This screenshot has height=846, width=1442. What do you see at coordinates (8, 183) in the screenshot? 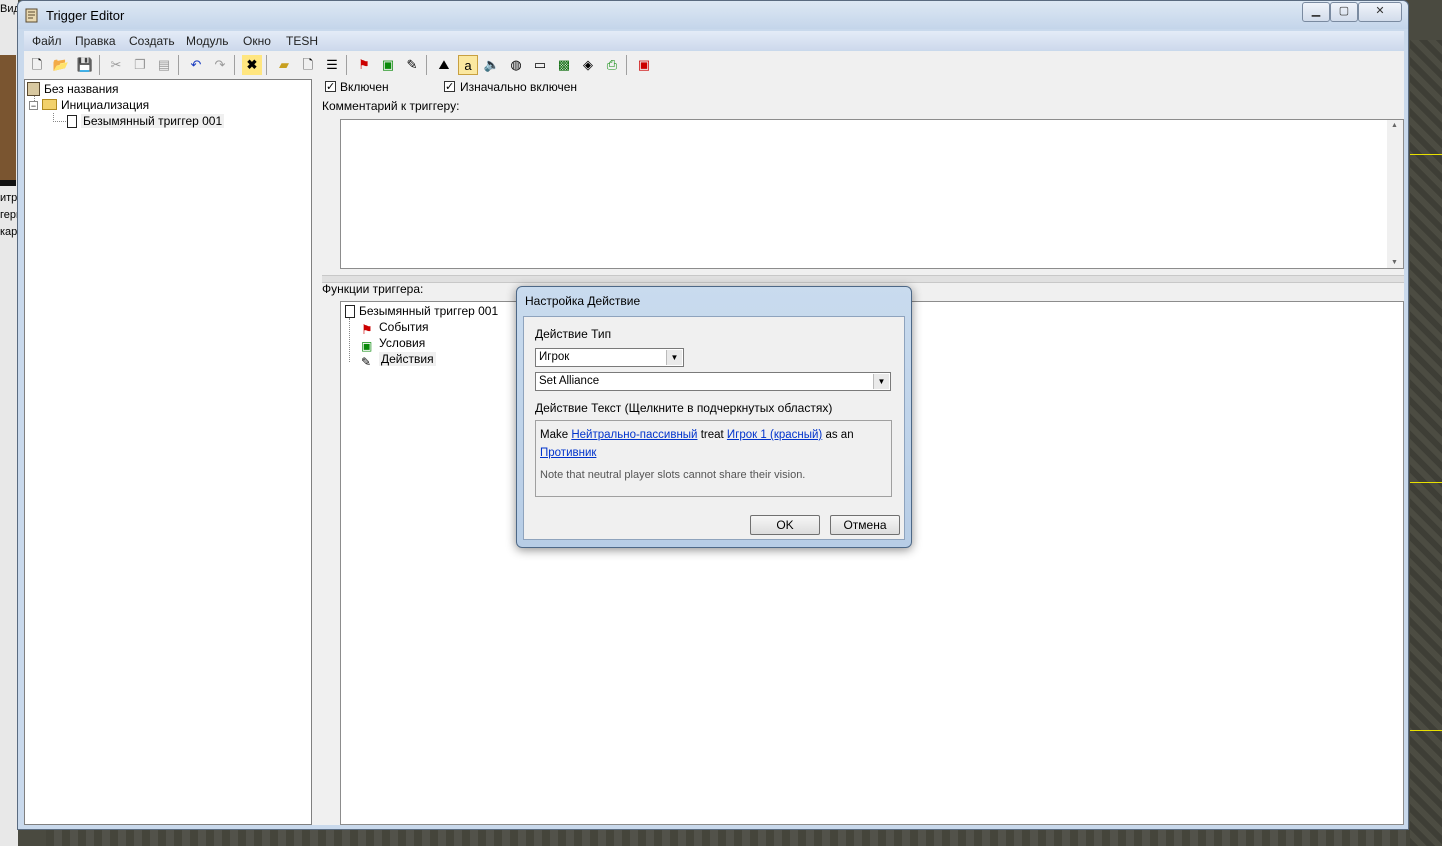
I see `background-bar` at bounding box center [8, 183].